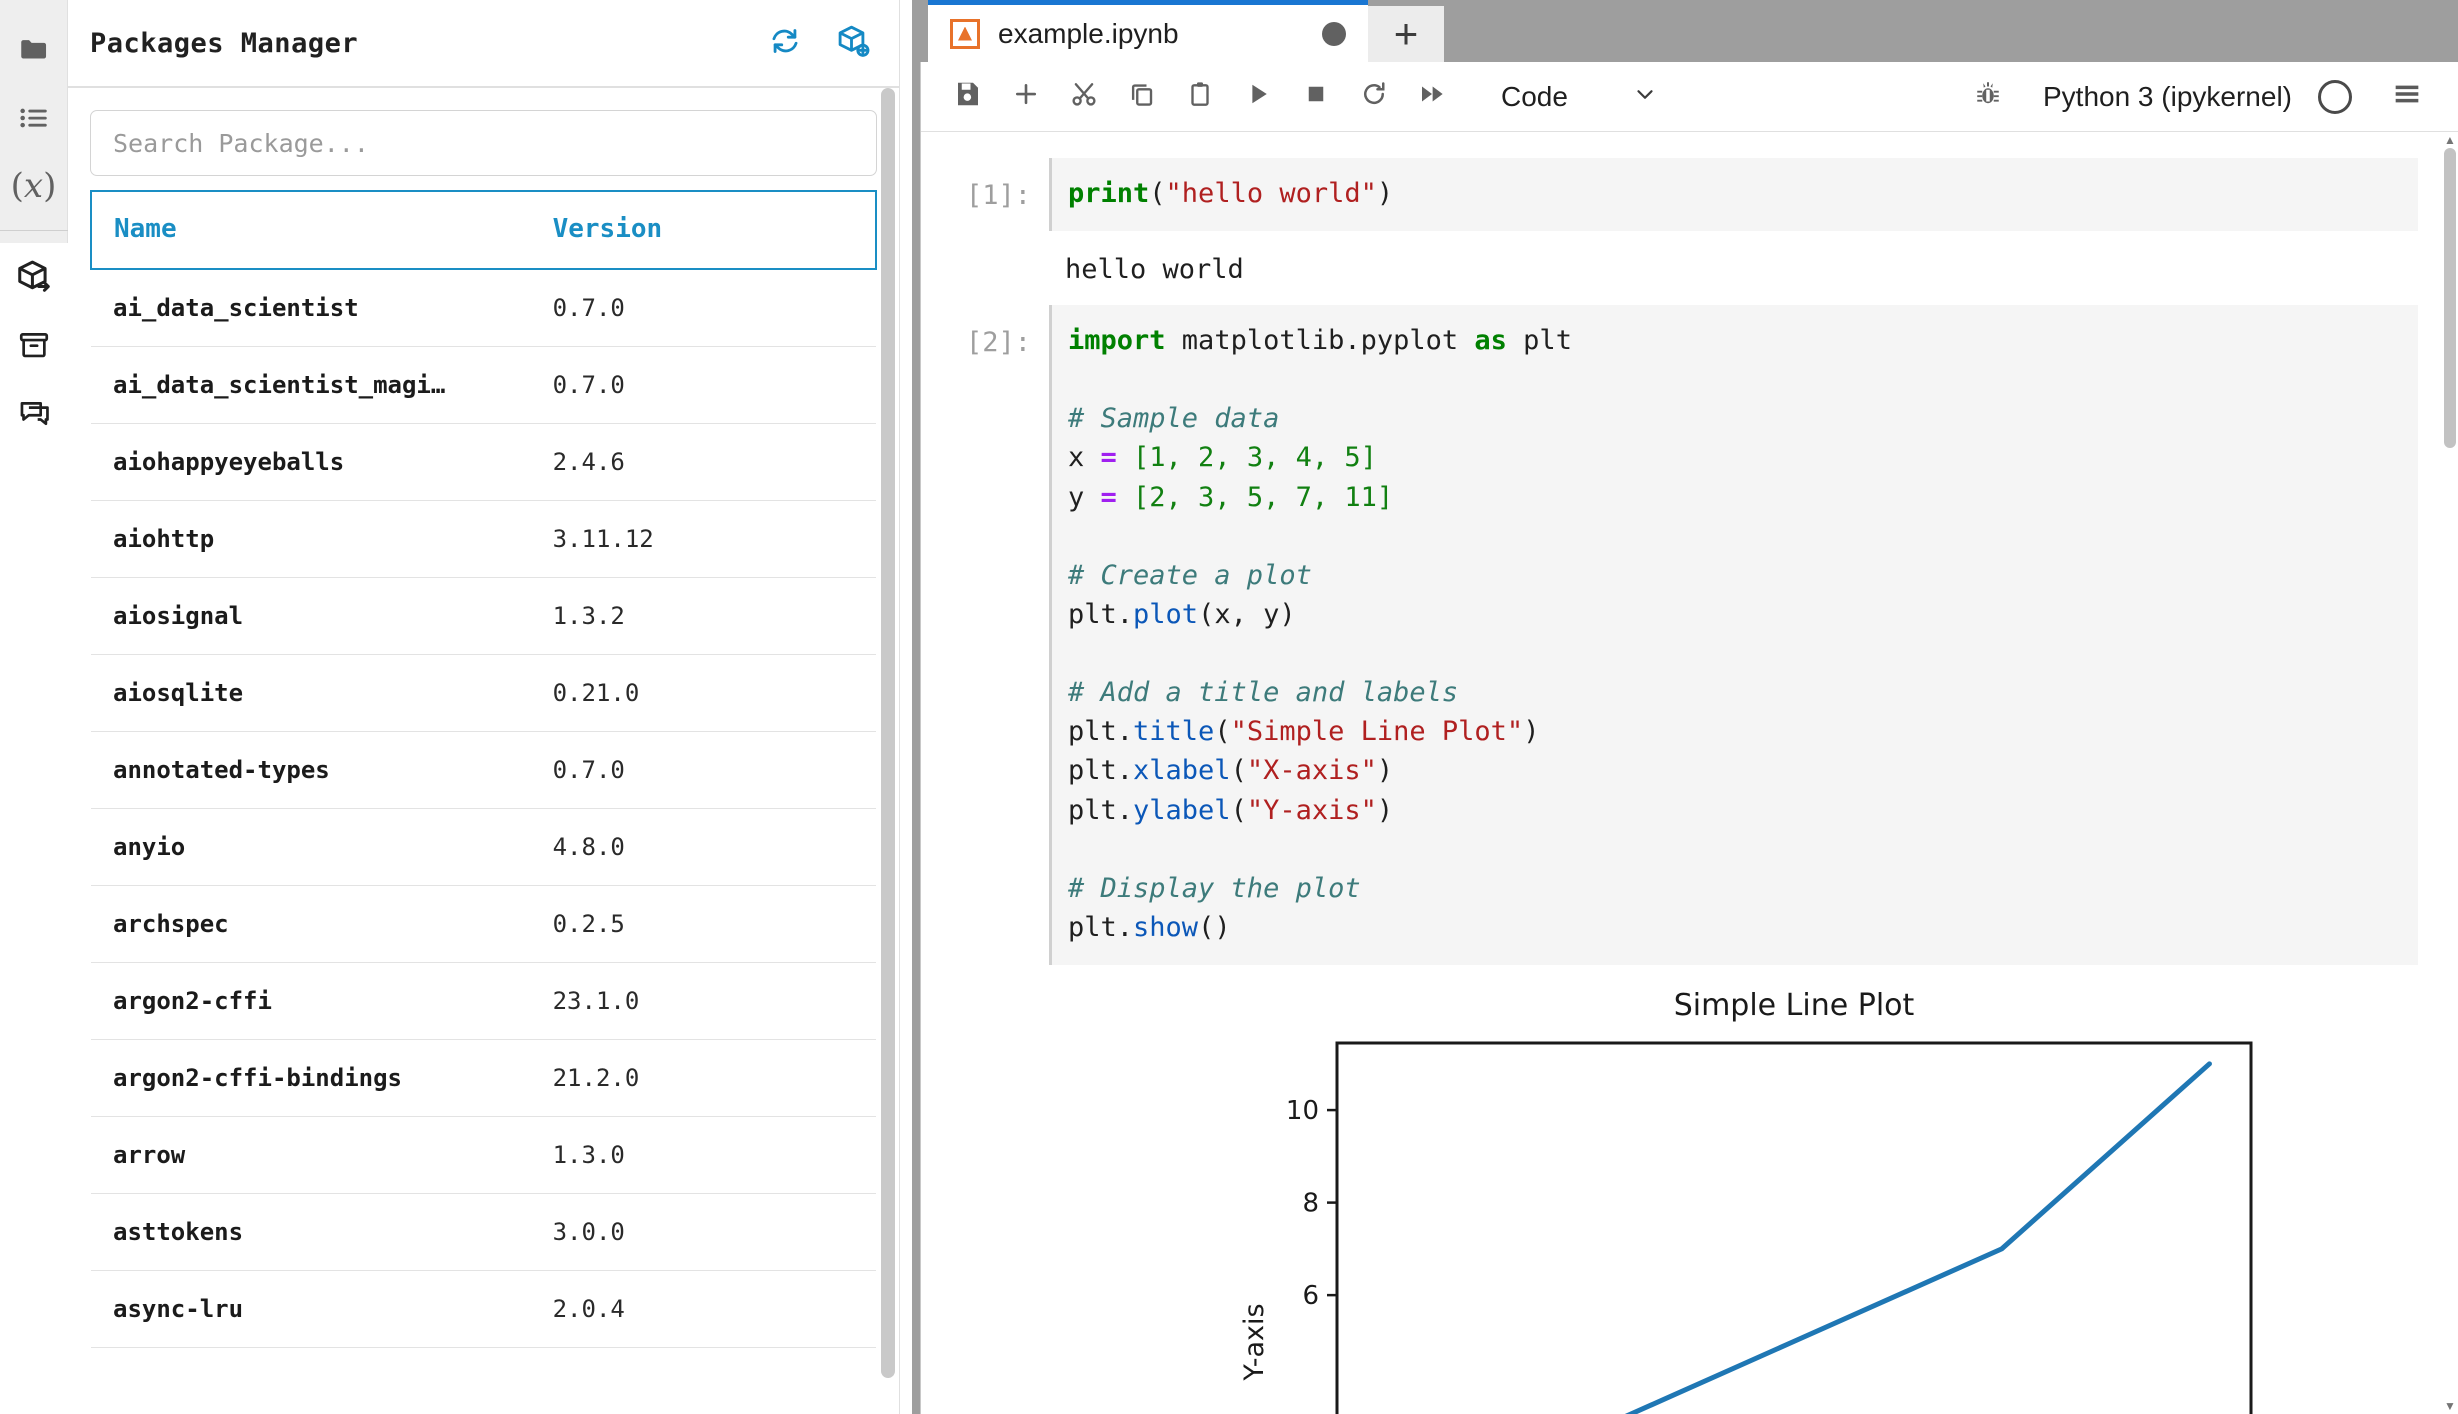  What do you see at coordinates (310, 230) in the screenshot?
I see `column-header-name: Name` at bounding box center [310, 230].